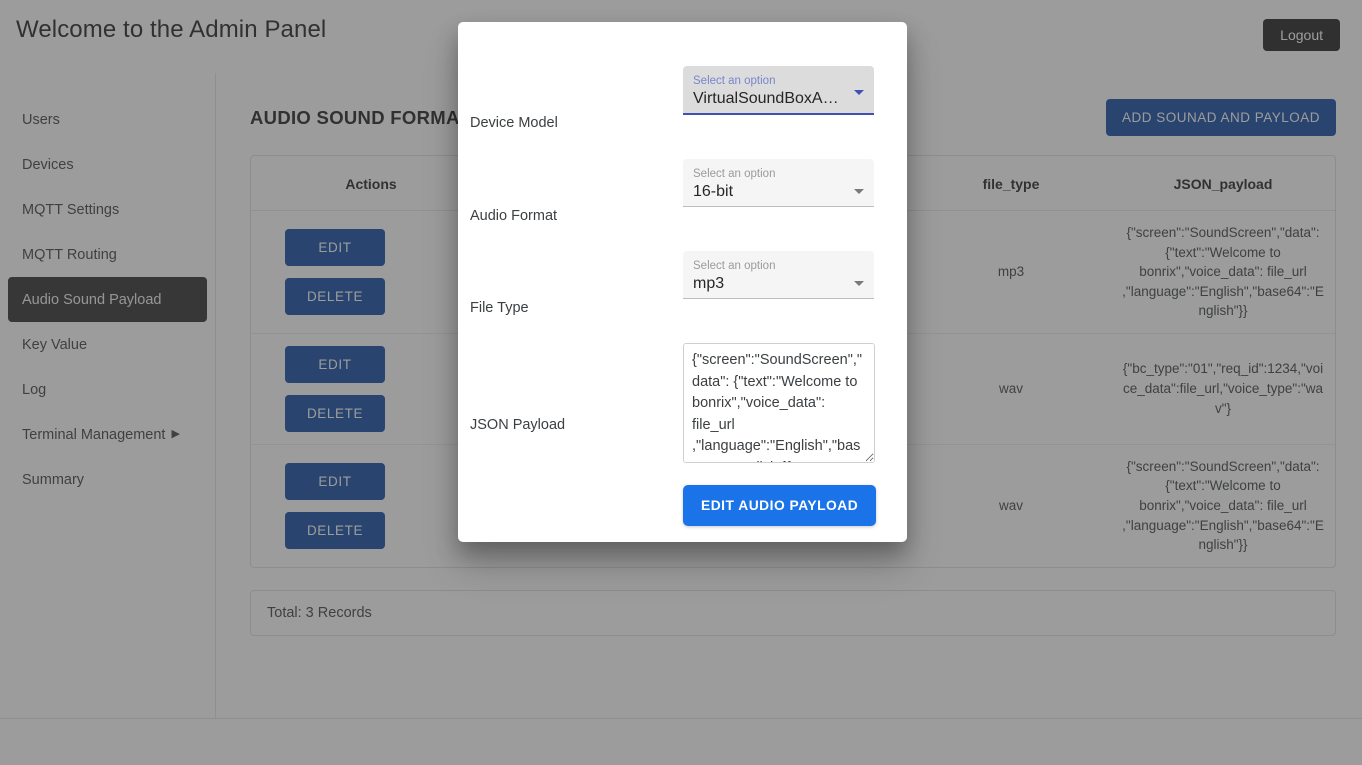 The height and width of the screenshot is (765, 1362). Describe the element at coordinates (778, 275) in the screenshot. I see `file-type-select: Select an option mp3` at that location.